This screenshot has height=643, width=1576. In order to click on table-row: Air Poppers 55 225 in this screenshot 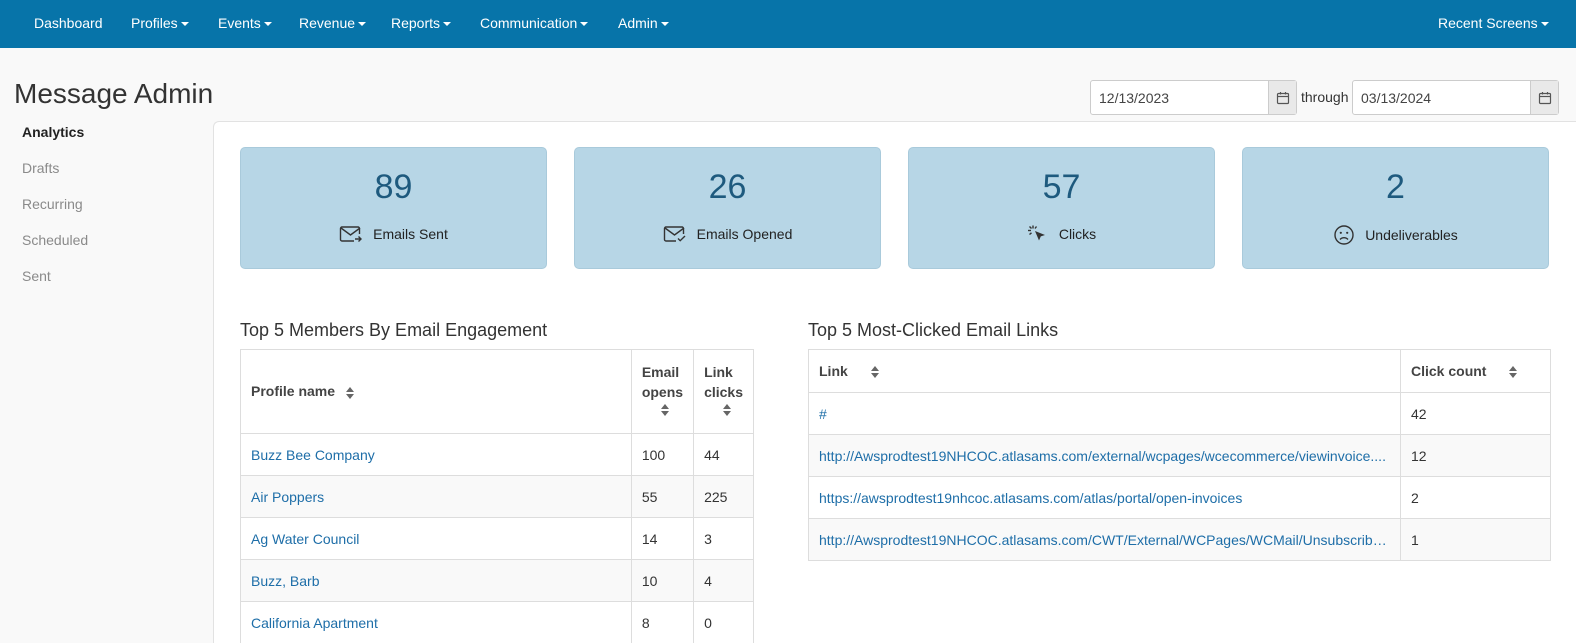, I will do `click(497, 496)`.